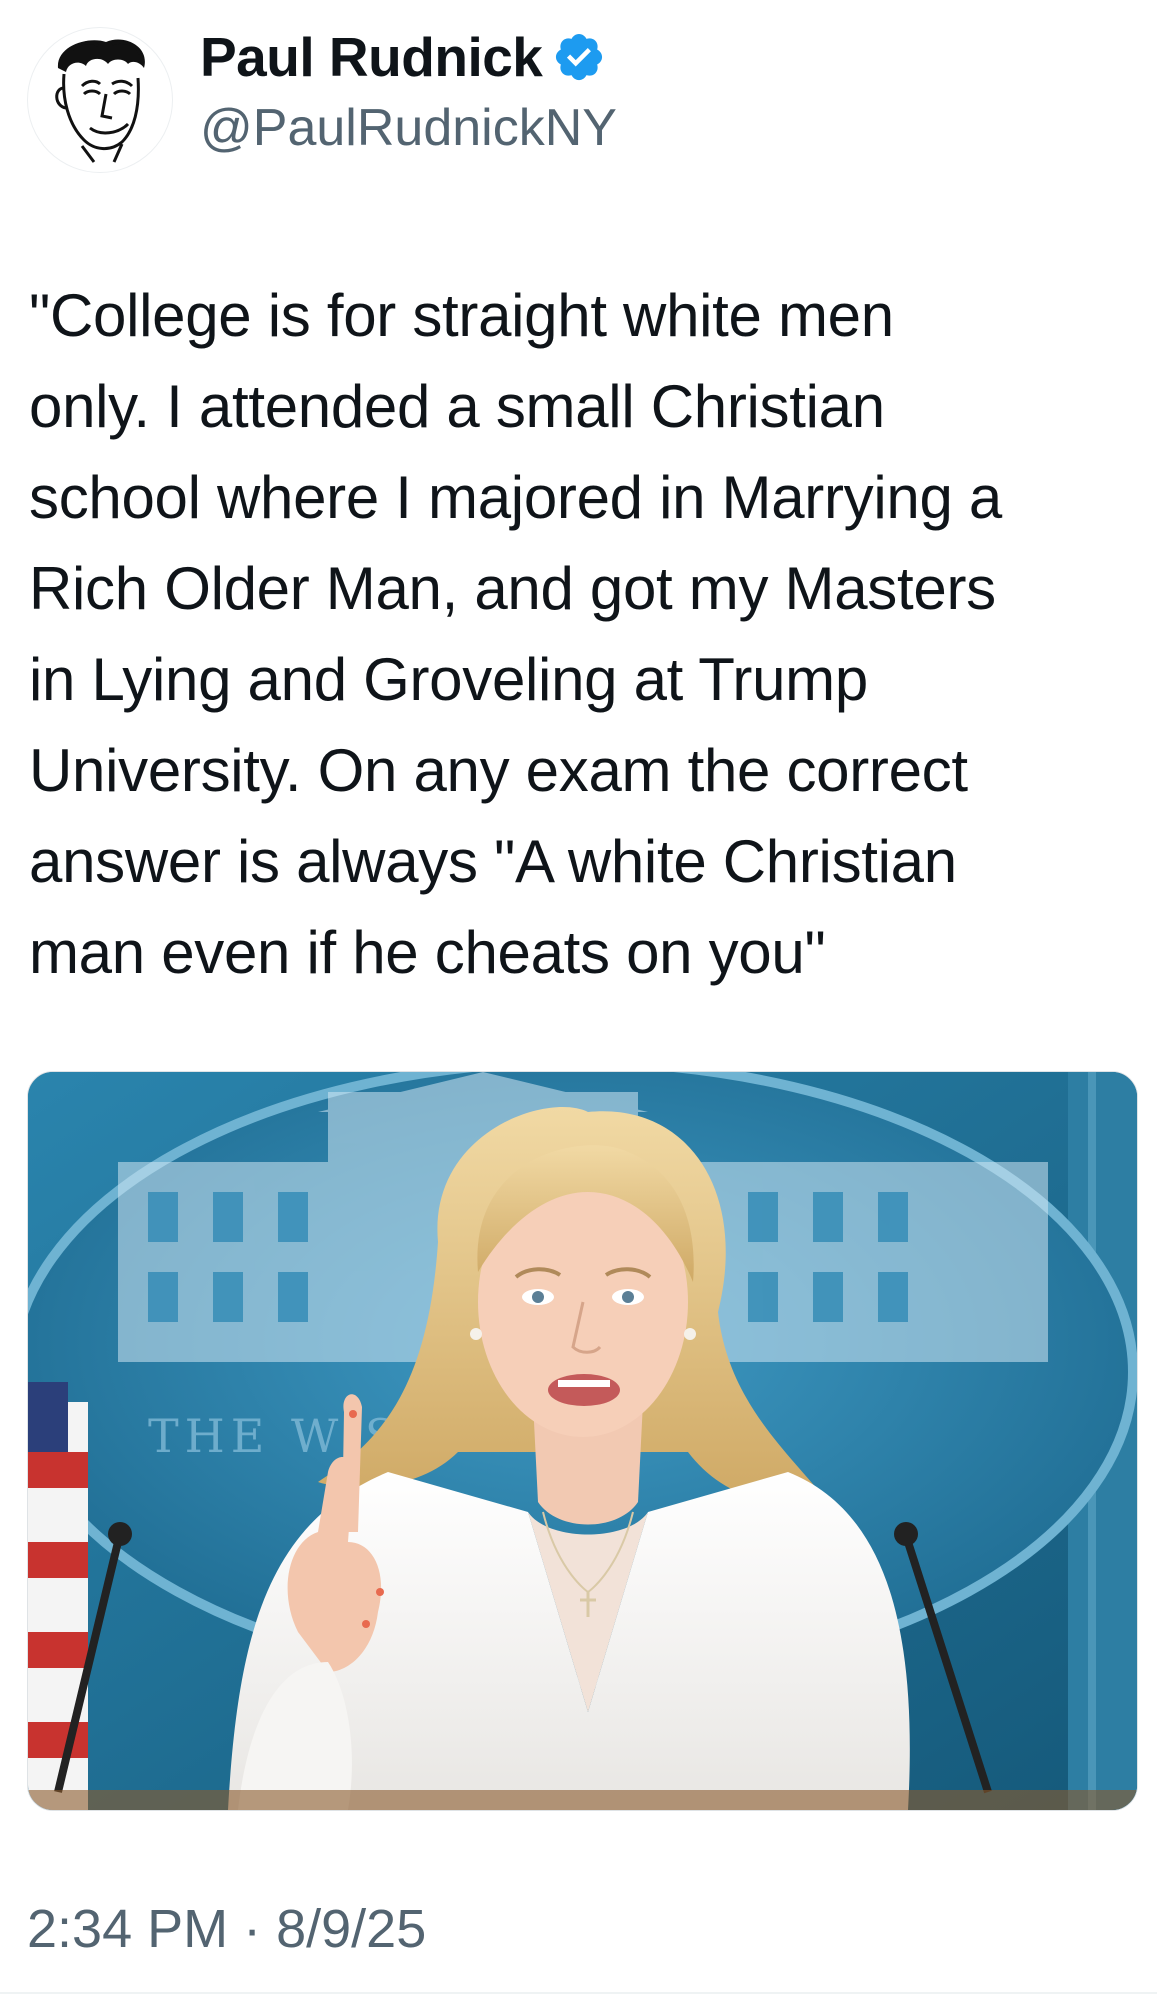 The width and height of the screenshot is (1157, 1994). I want to click on verified-badge-icon, so click(579, 57).